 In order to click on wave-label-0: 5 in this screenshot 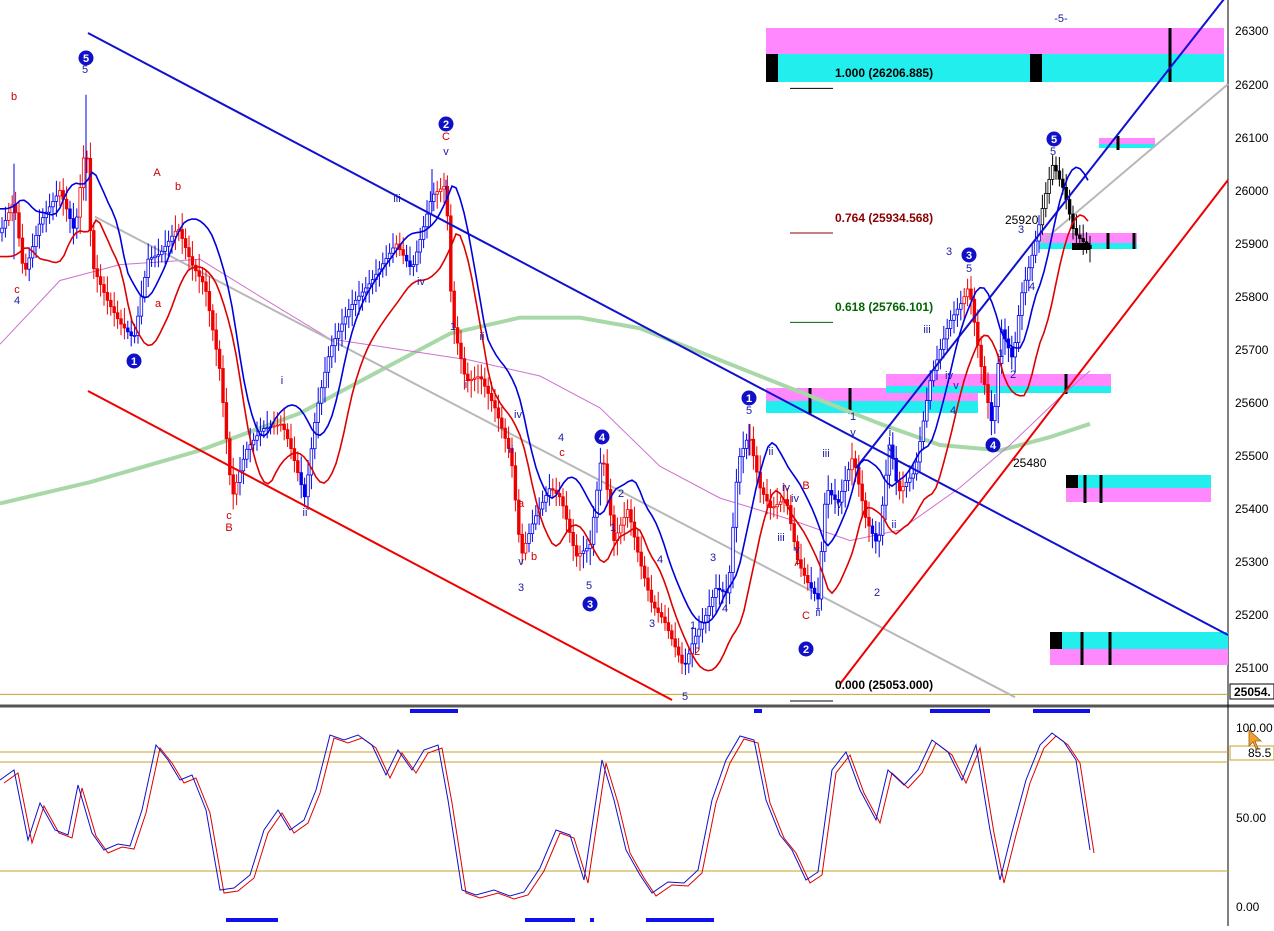, I will do `click(85, 70)`.